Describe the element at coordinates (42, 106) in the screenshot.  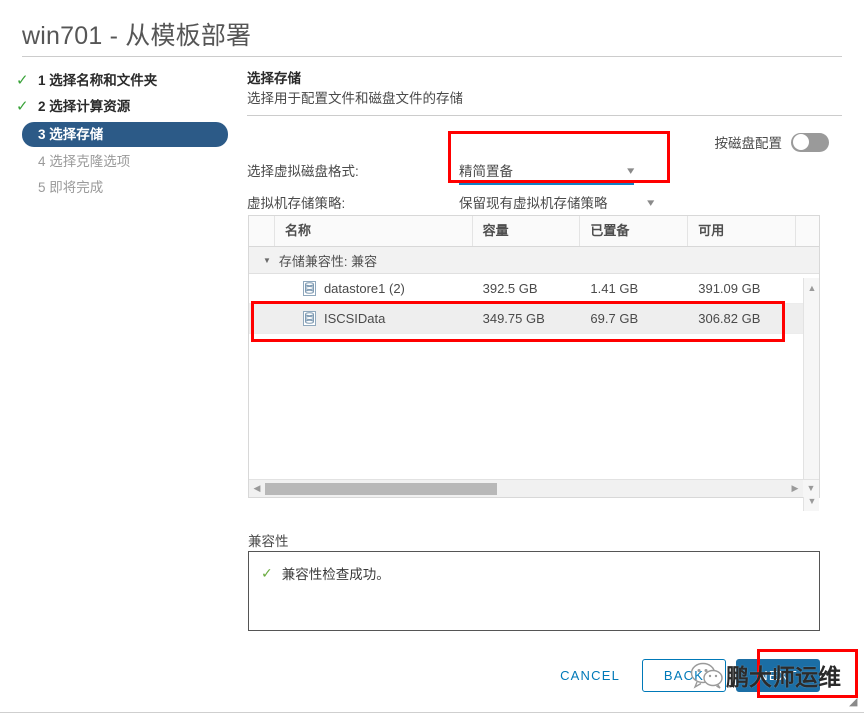
I see `step-2-number: 2` at that location.